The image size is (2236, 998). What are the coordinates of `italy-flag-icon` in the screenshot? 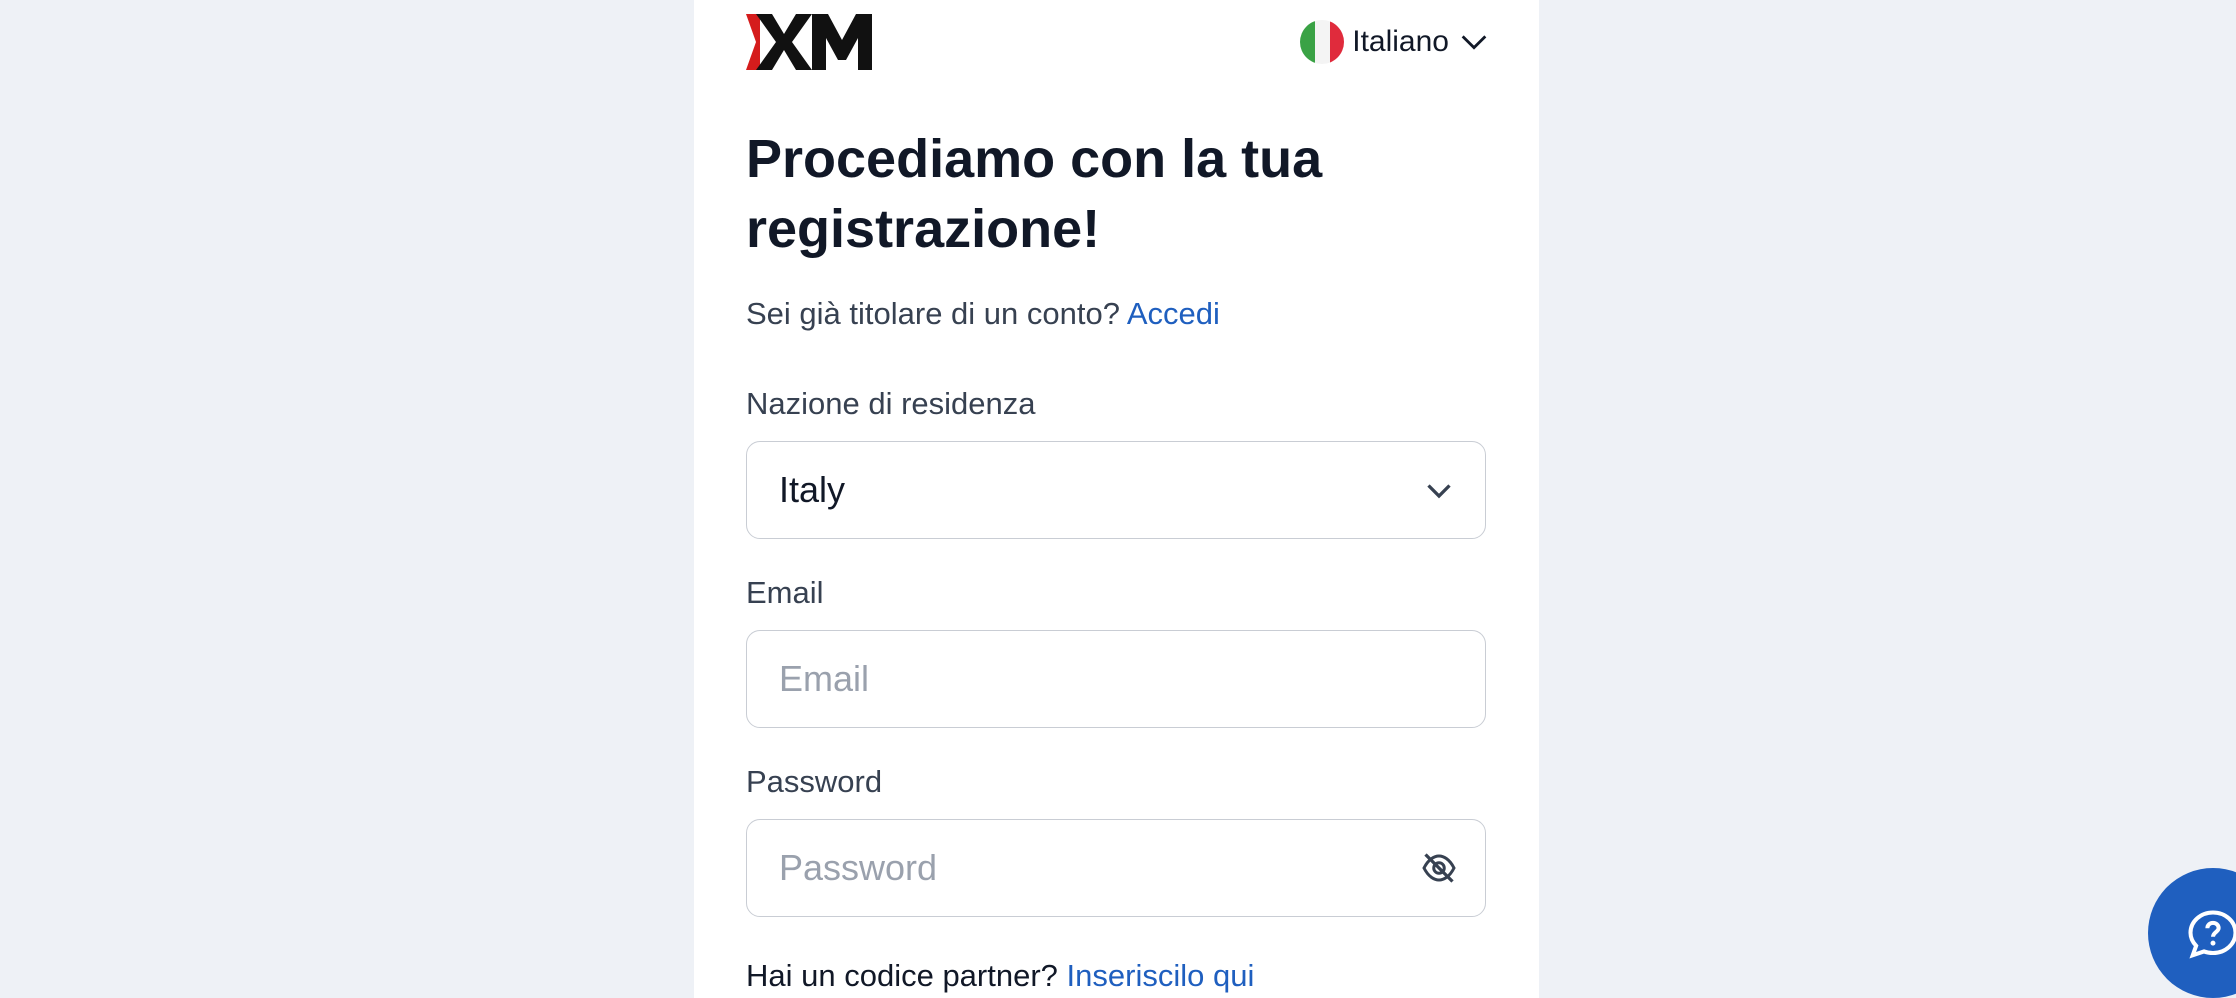 It's located at (1322, 42).